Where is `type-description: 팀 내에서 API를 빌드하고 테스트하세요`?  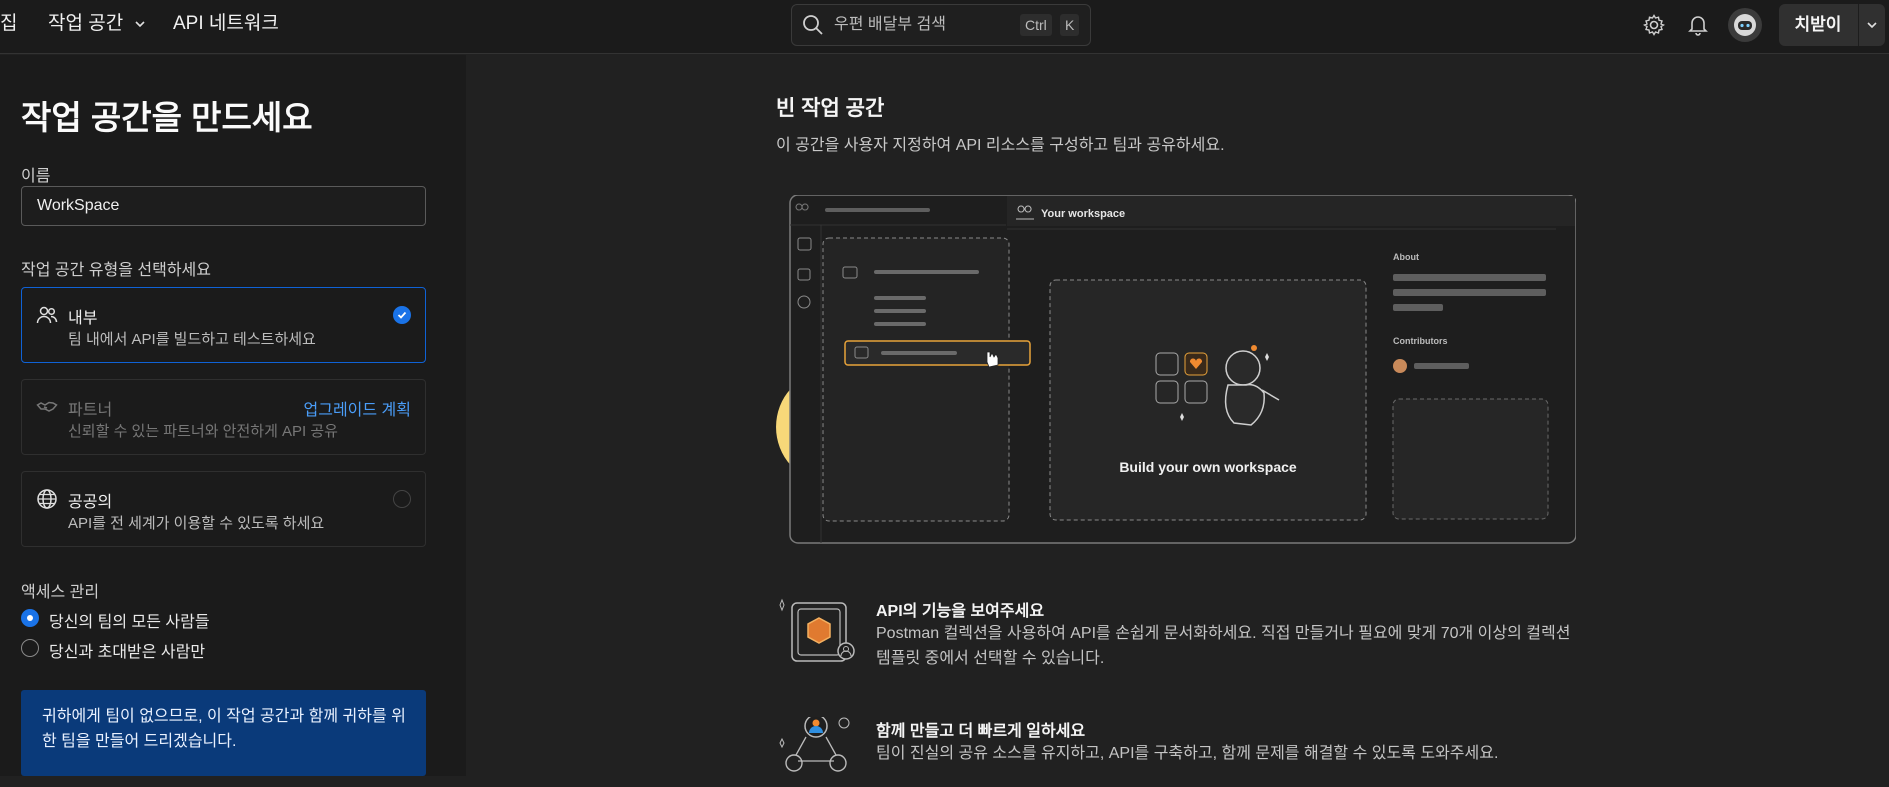 type-description: 팀 내에서 API를 빌드하고 테스트하세요 is located at coordinates (192, 339).